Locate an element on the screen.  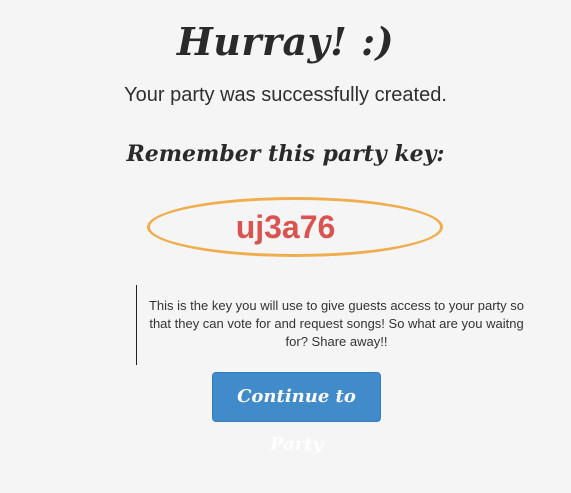
party-key-label: Remember this party key: is located at coordinates (285, 154).